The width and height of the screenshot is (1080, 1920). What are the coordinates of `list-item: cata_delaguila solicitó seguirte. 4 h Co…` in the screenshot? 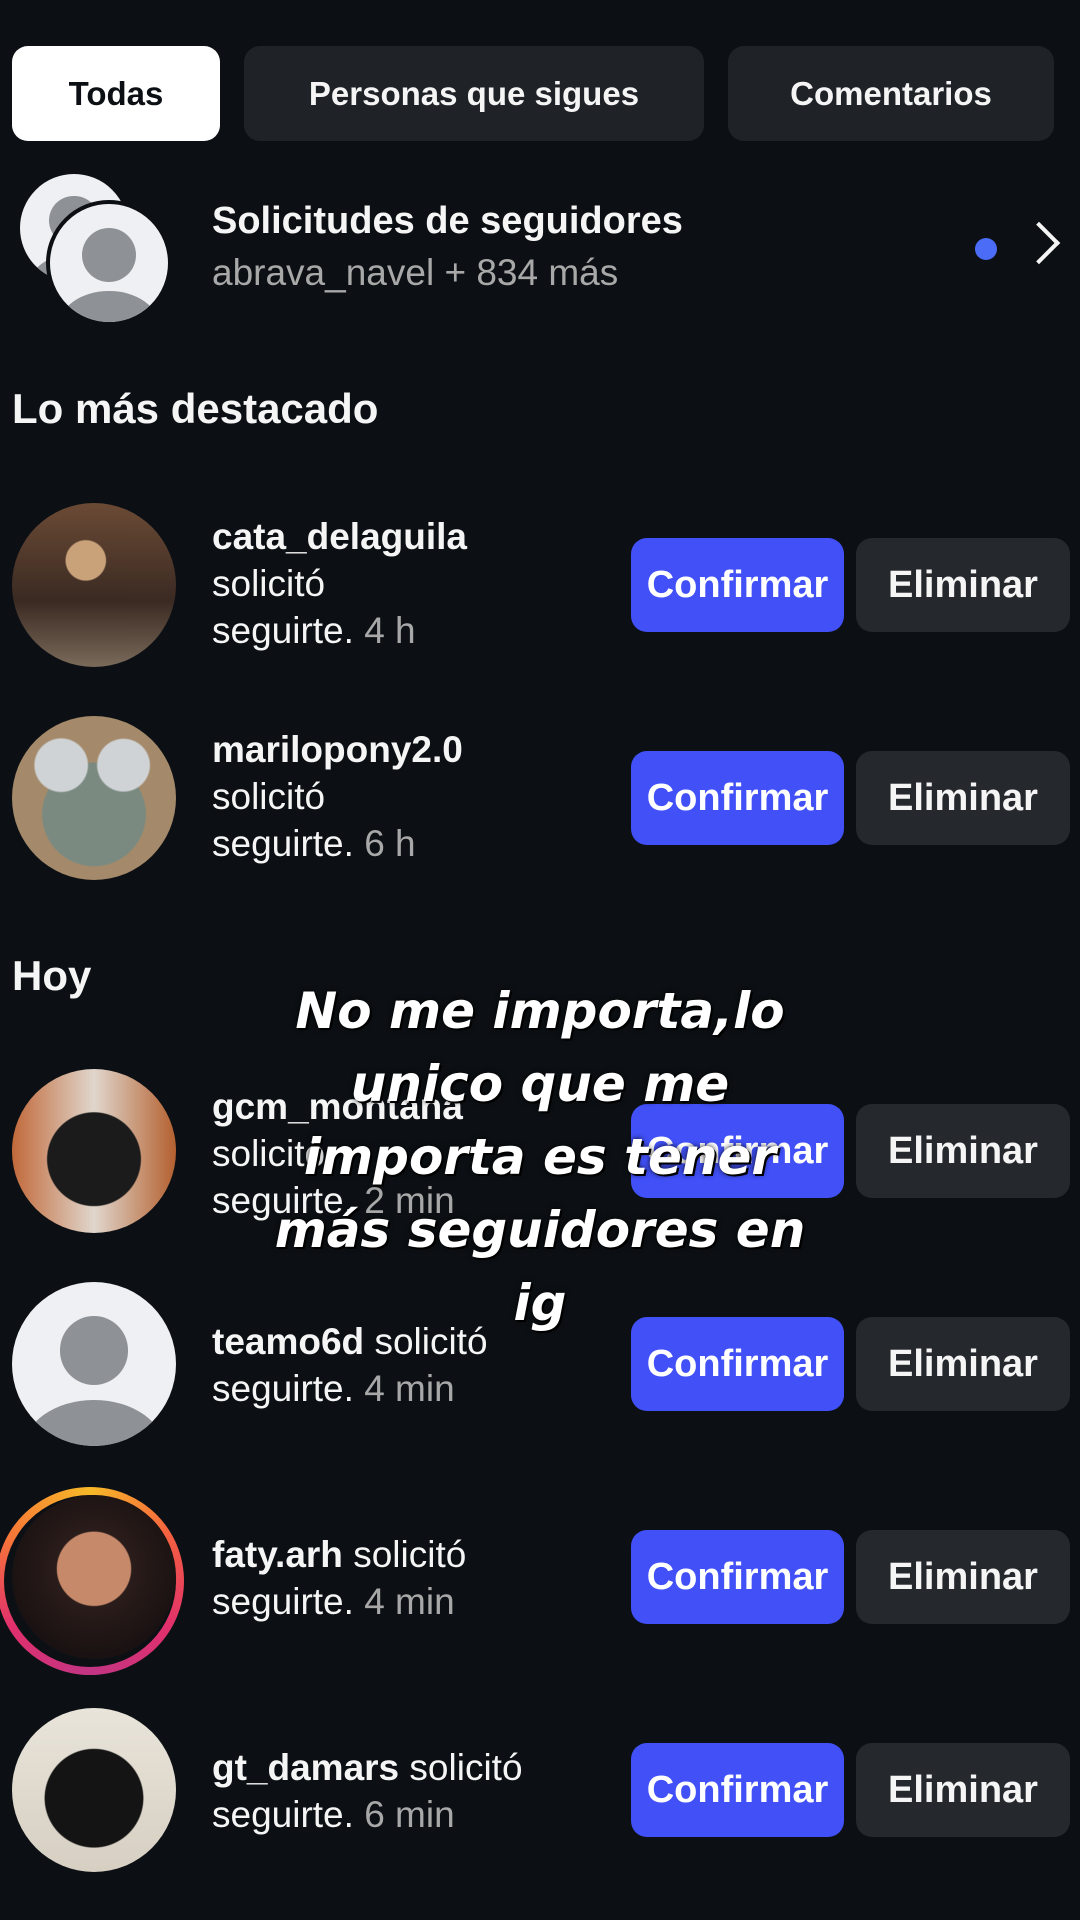 It's located at (540, 588).